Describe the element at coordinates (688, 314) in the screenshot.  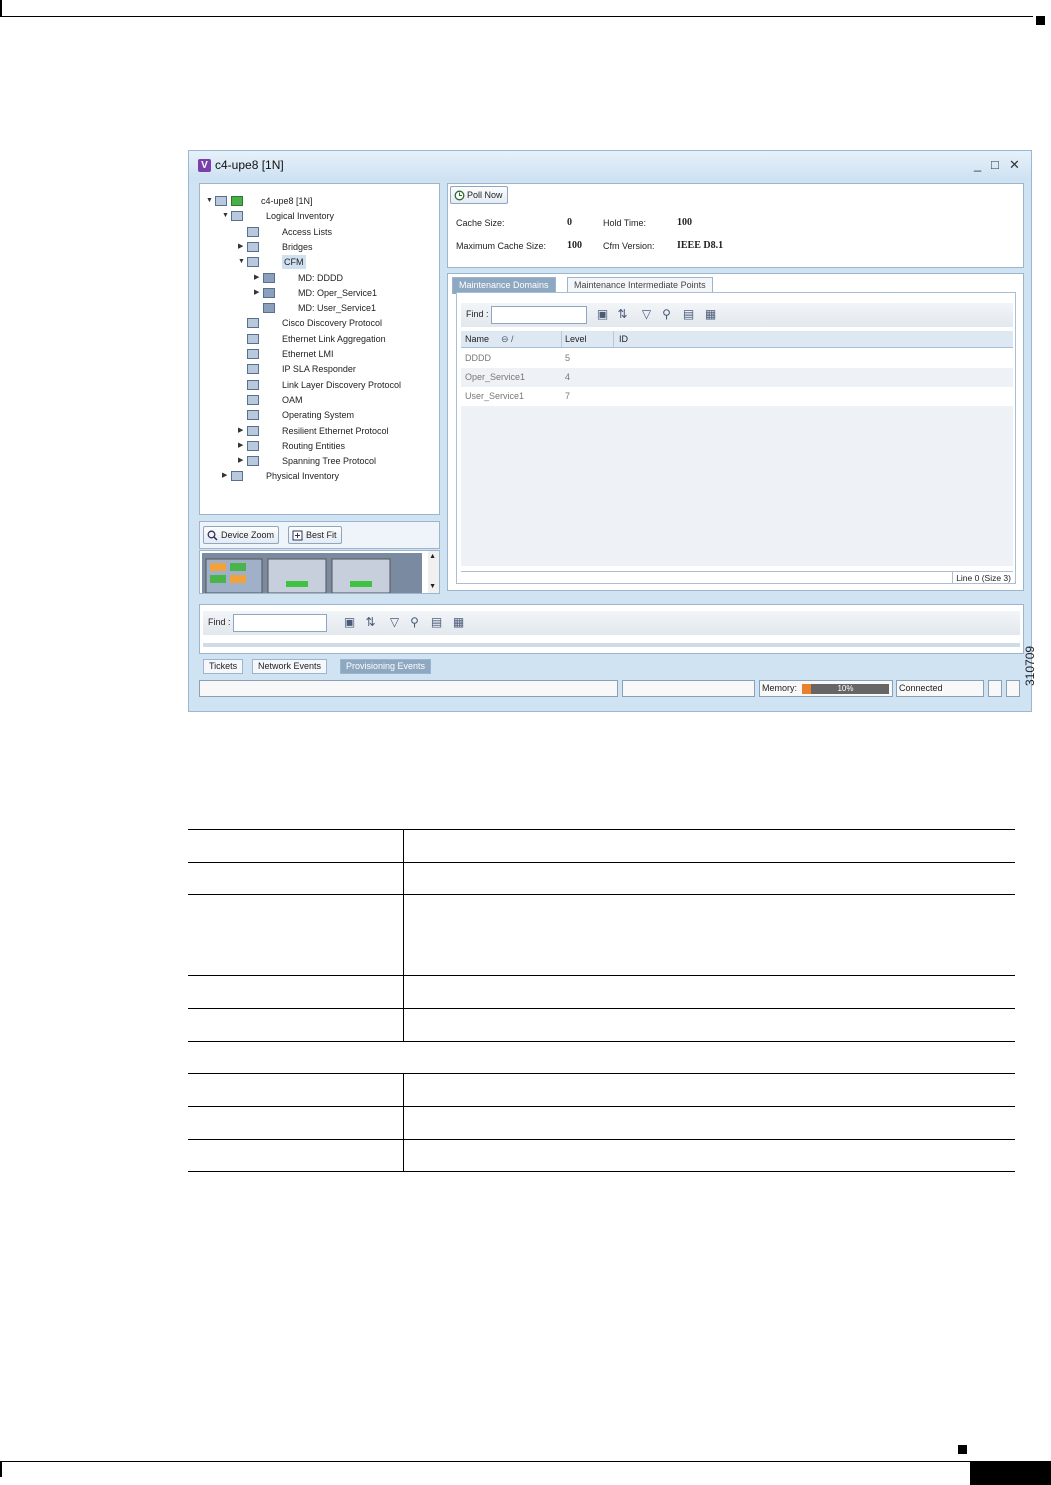
I see `export-icon: ▤` at that location.